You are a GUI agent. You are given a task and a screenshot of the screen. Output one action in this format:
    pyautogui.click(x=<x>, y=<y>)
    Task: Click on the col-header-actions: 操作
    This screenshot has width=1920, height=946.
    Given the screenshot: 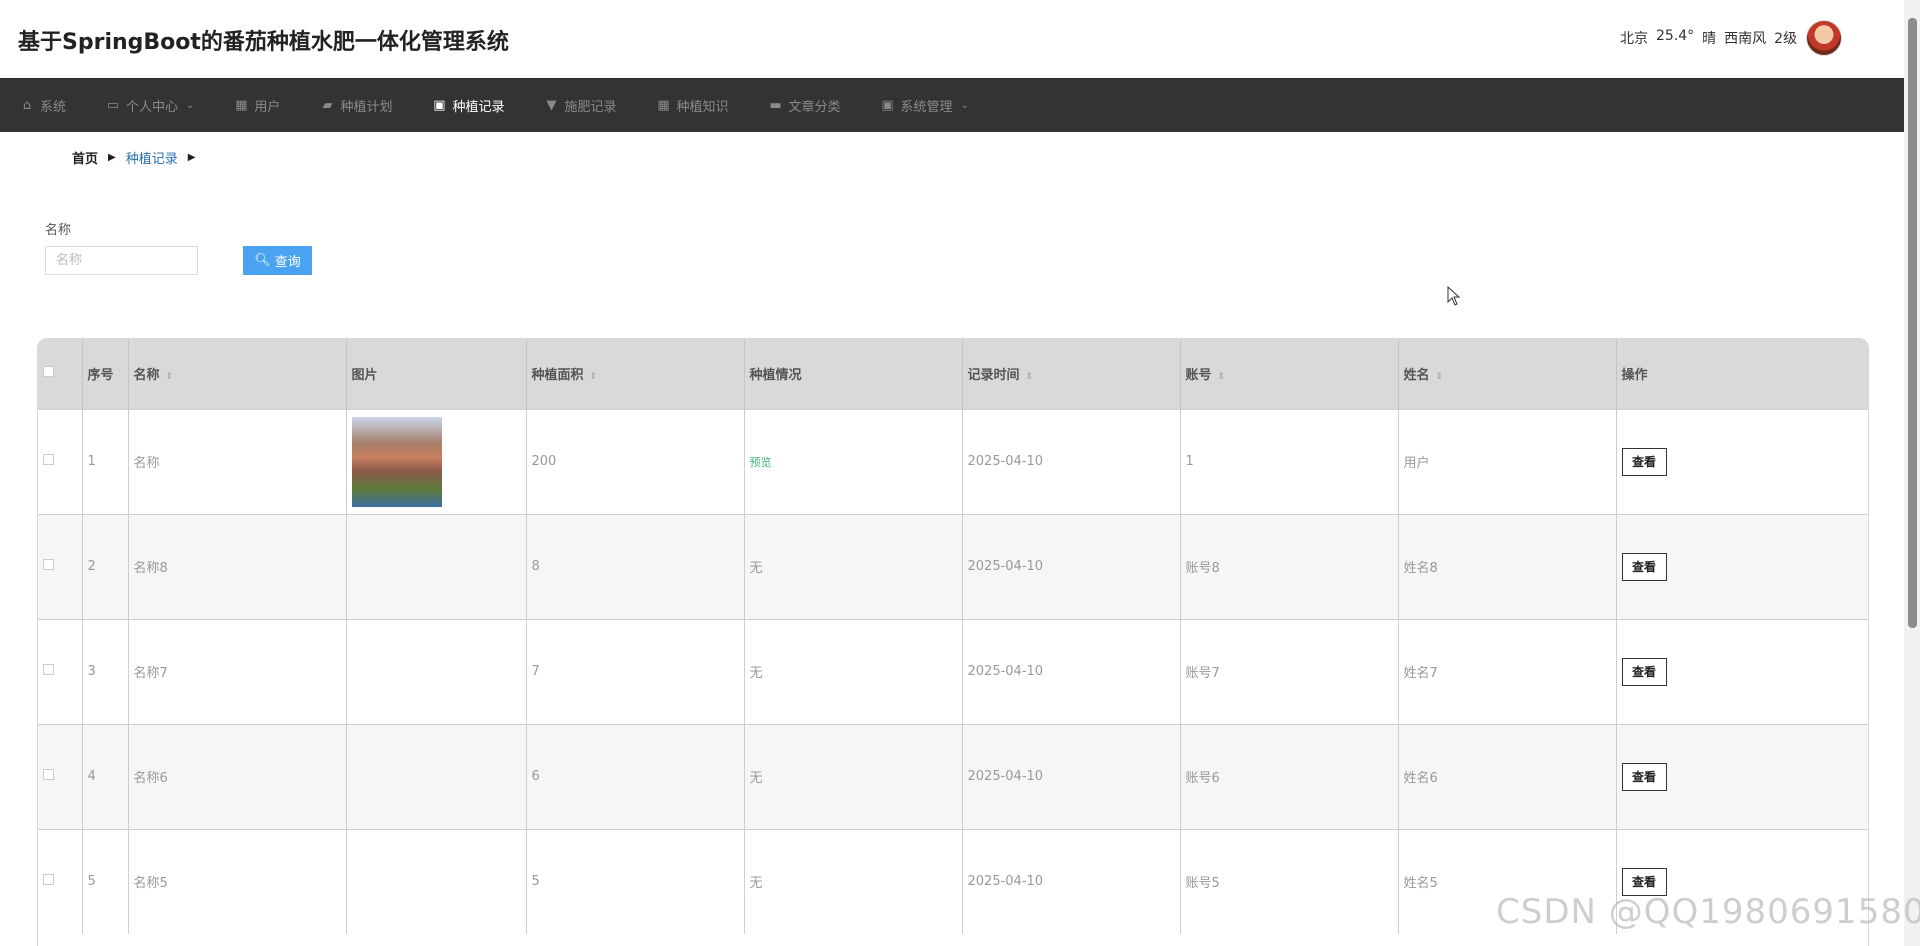 What is the action you would take?
    pyautogui.click(x=1742, y=374)
    